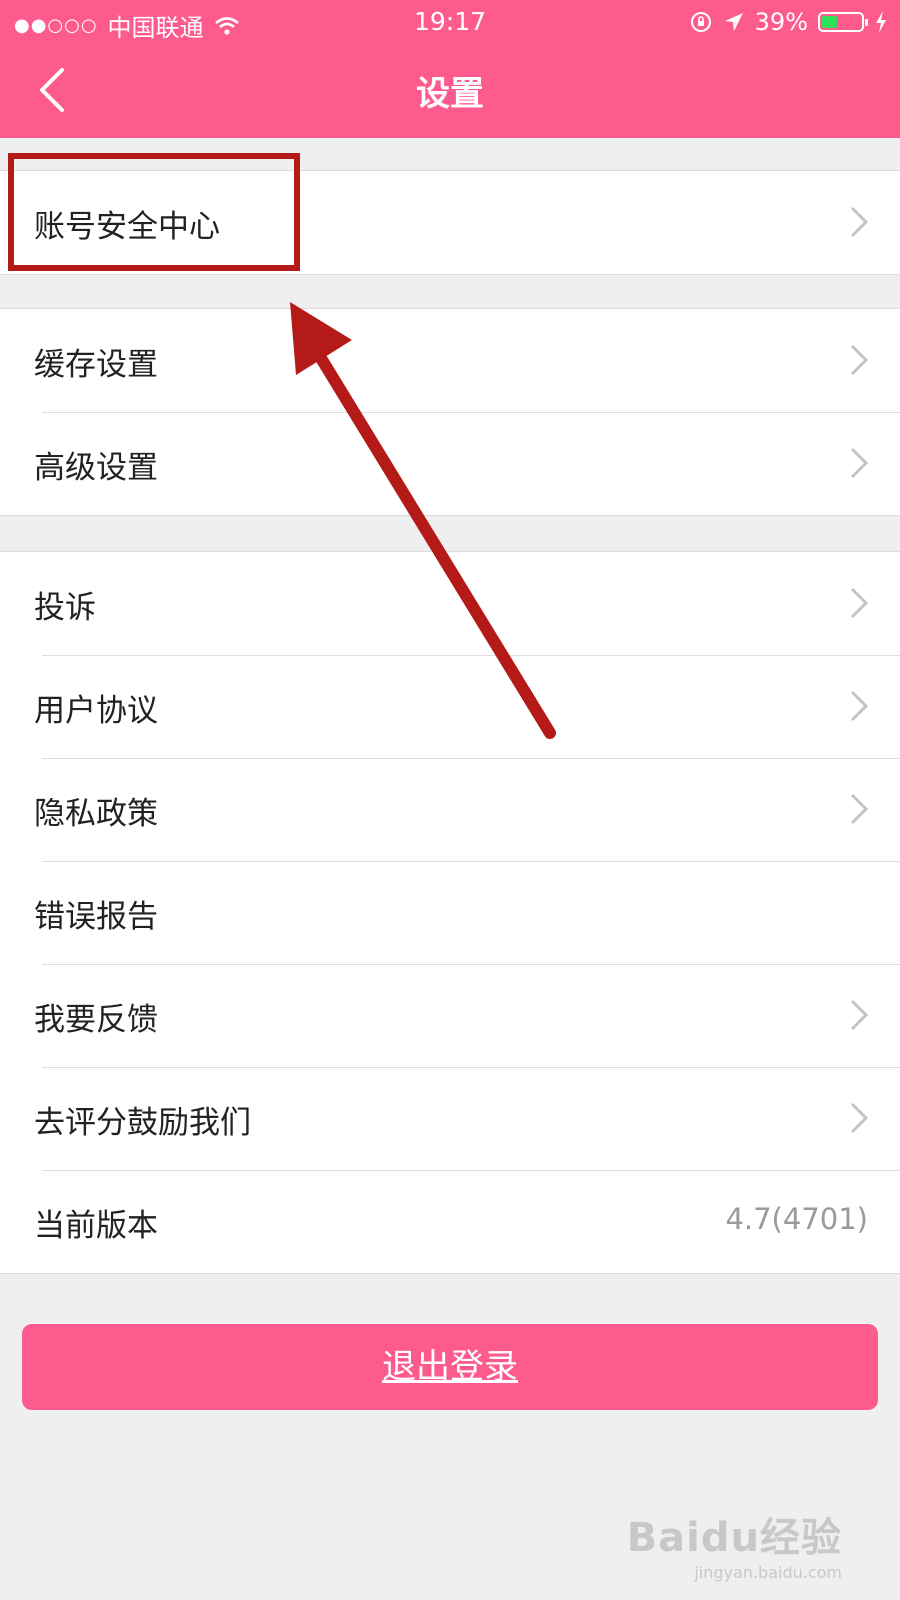 This screenshot has width=900, height=1600. I want to click on version-value: 4.7(4701), so click(796, 1219).